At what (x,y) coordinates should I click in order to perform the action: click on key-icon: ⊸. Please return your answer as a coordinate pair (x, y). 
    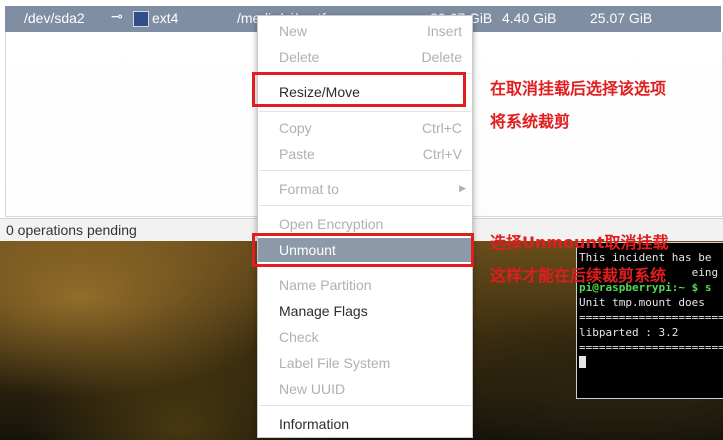
    Looking at the image, I should click on (117, 16).